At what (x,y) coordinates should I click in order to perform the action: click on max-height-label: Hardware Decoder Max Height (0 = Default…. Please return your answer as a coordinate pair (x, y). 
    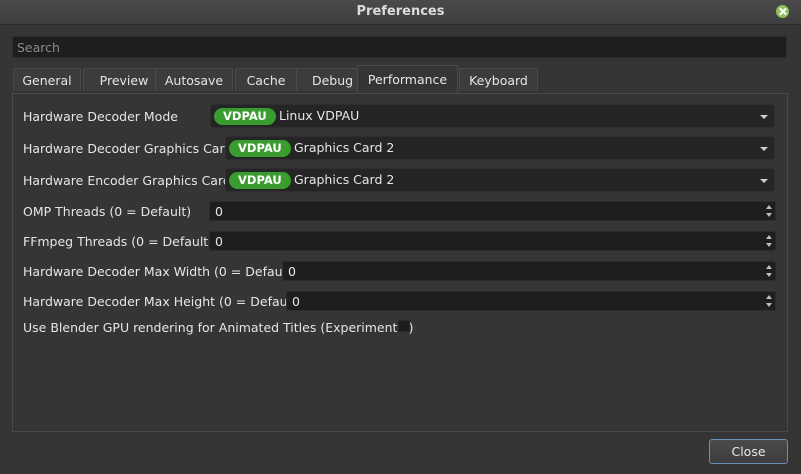
    Looking at the image, I should click on (162, 301).